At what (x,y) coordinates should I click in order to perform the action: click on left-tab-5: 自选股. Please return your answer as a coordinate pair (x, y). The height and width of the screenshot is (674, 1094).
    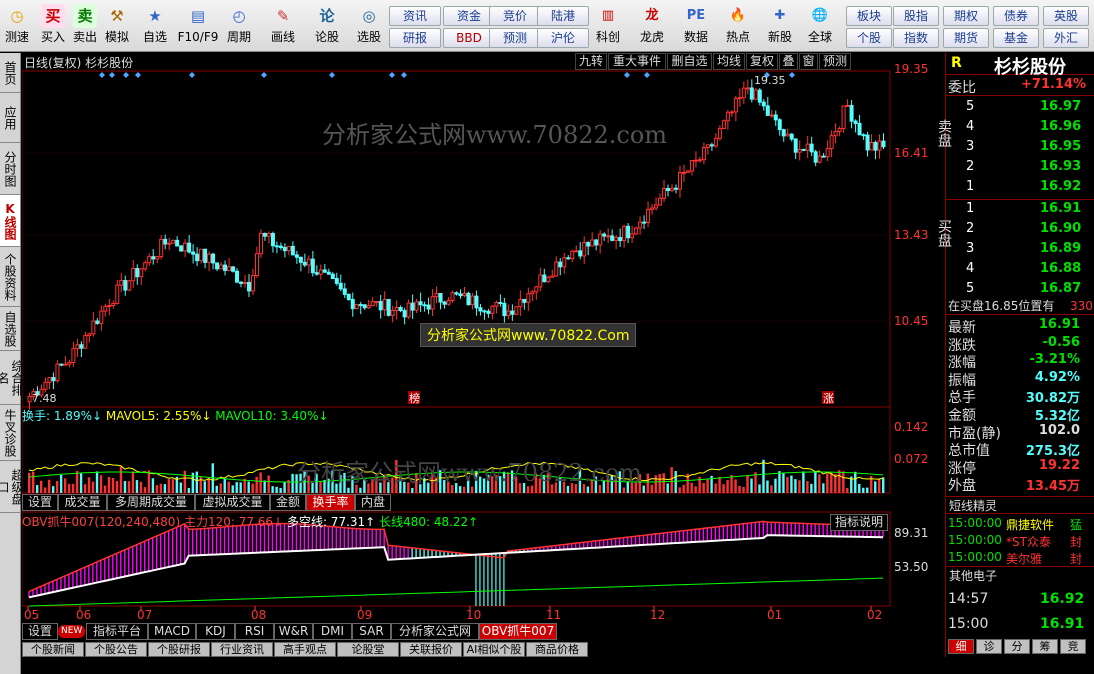
    Looking at the image, I should click on (10, 329).